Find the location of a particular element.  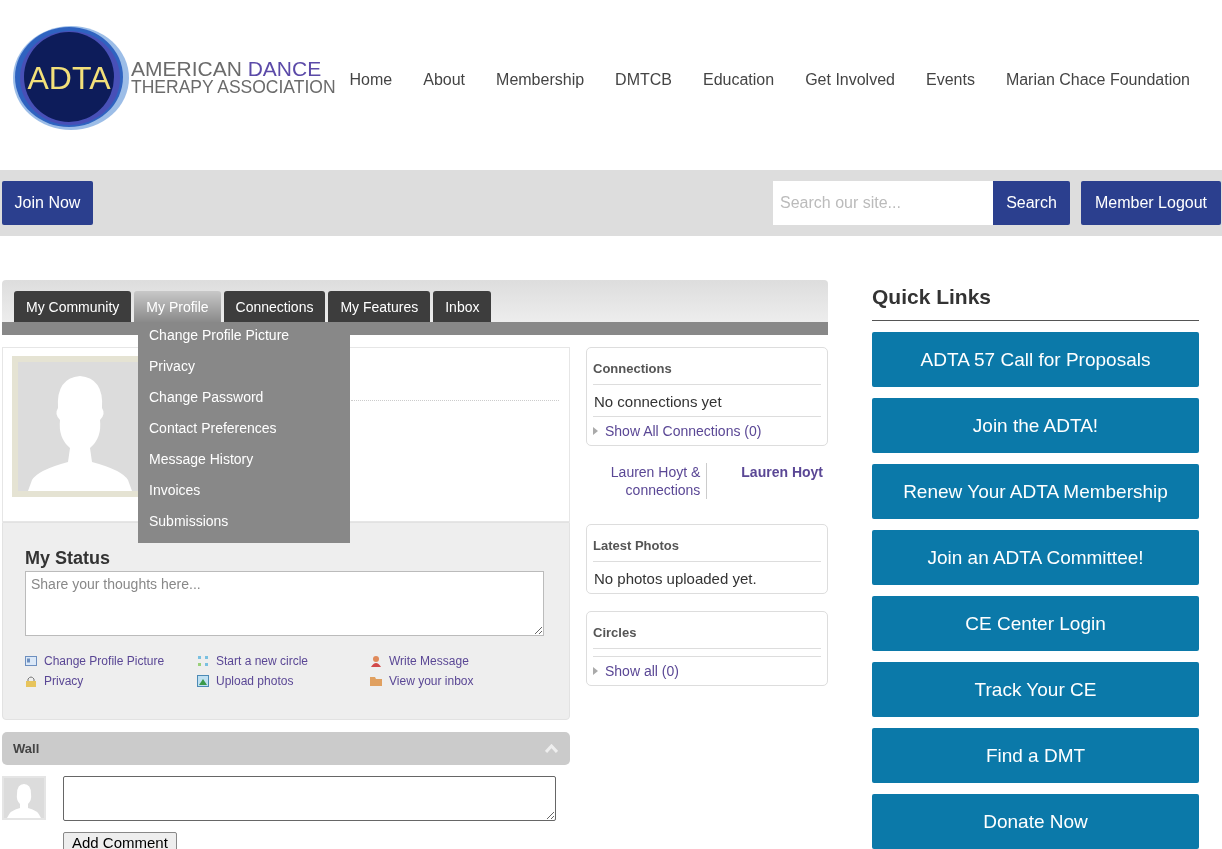

wall-header: Wall is located at coordinates (286, 748).